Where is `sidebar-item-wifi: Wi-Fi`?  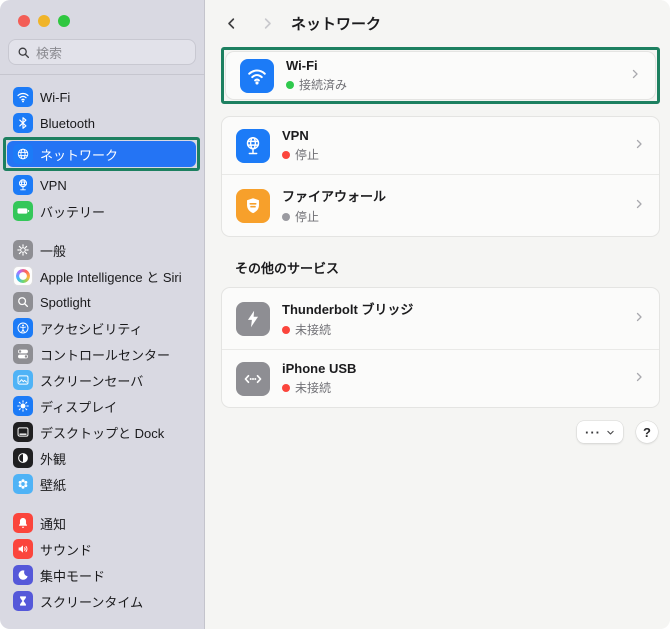 sidebar-item-wifi: Wi-Fi is located at coordinates (102, 97).